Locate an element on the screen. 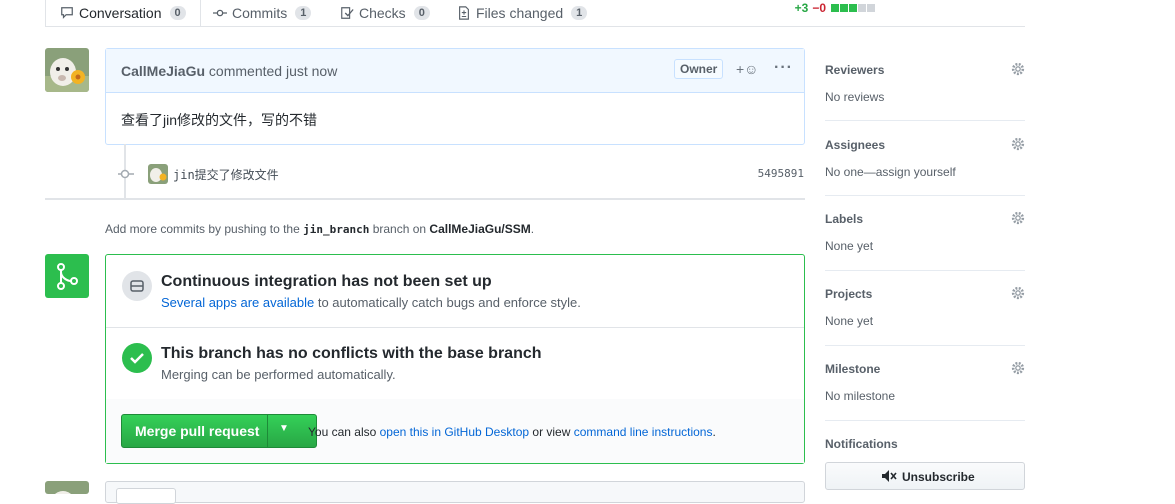  tab-label: Files changed is located at coordinates (520, 13).